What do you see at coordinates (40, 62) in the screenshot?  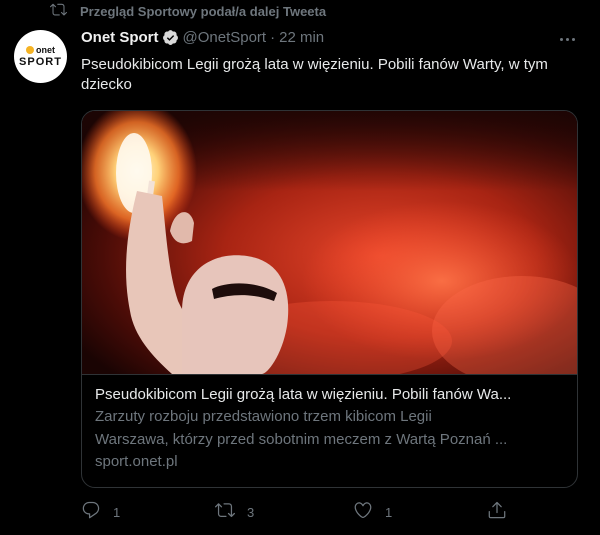 I see `sport-logo-text: SPORT` at bounding box center [40, 62].